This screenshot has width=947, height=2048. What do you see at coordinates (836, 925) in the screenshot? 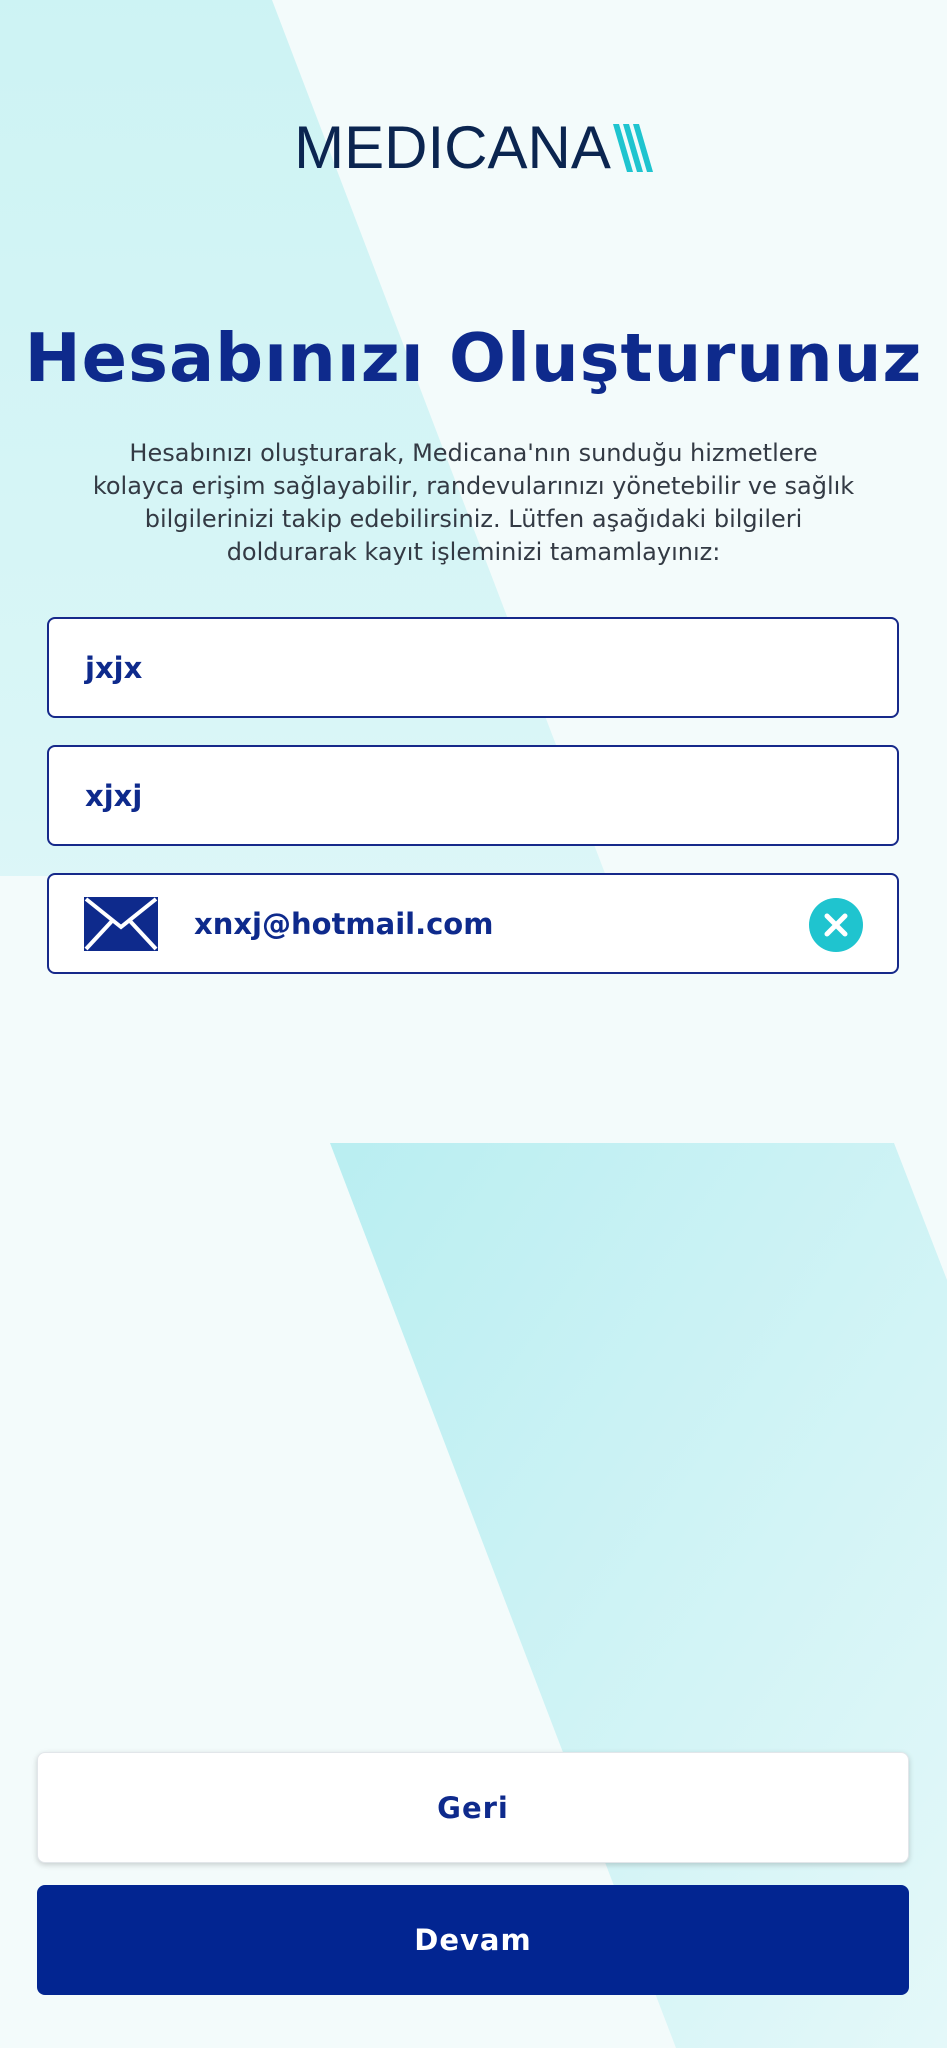
I see `clear-icon` at bounding box center [836, 925].